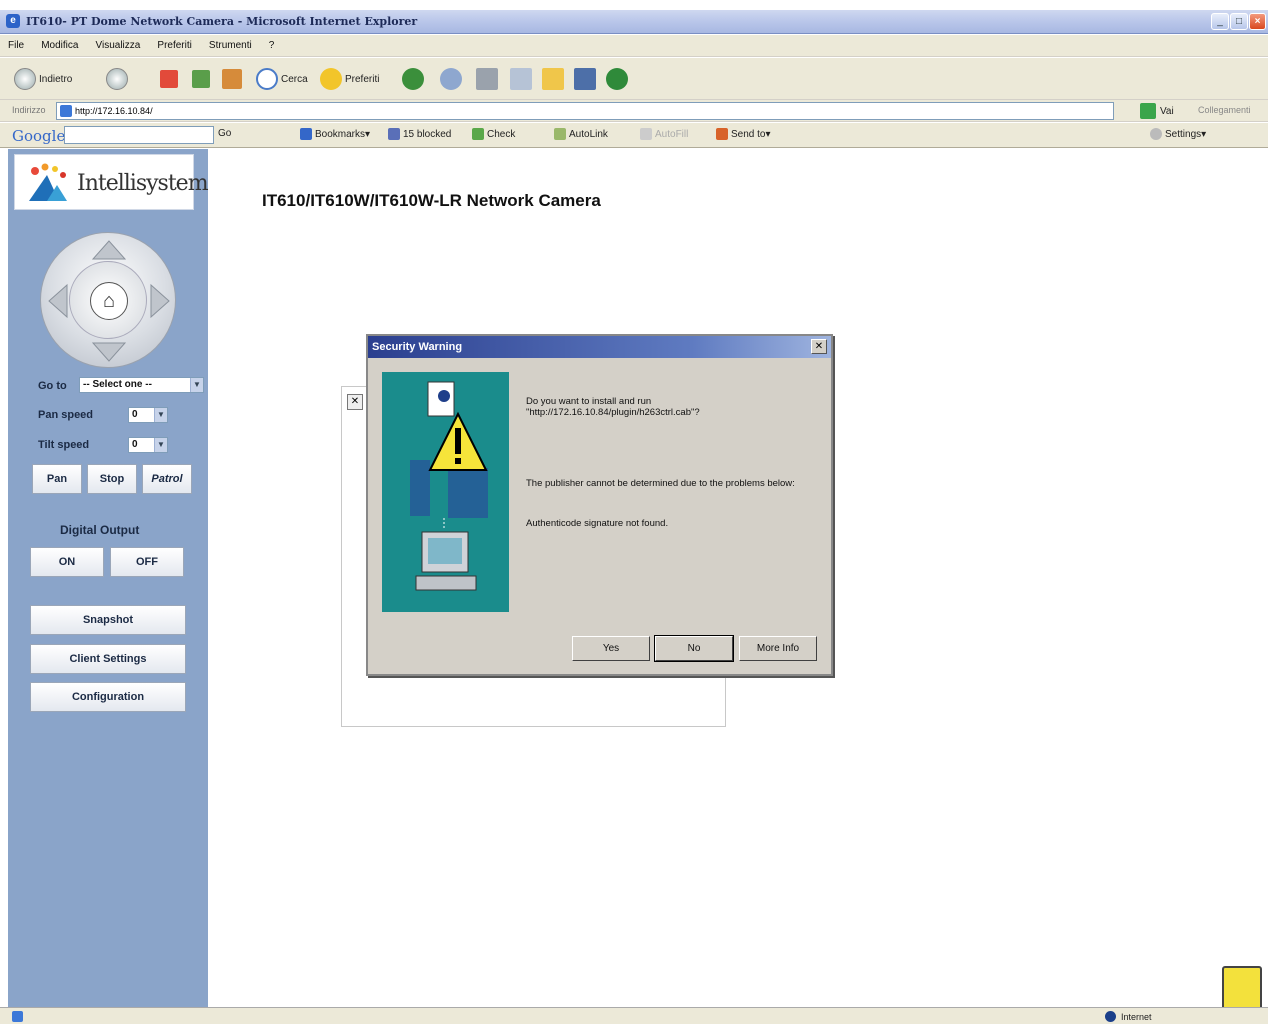 The width and height of the screenshot is (1268, 1024). What do you see at coordinates (100, 530) in the screenshot?
I see `digital-output-title: Digital Output` at bounding box center [100, 530].